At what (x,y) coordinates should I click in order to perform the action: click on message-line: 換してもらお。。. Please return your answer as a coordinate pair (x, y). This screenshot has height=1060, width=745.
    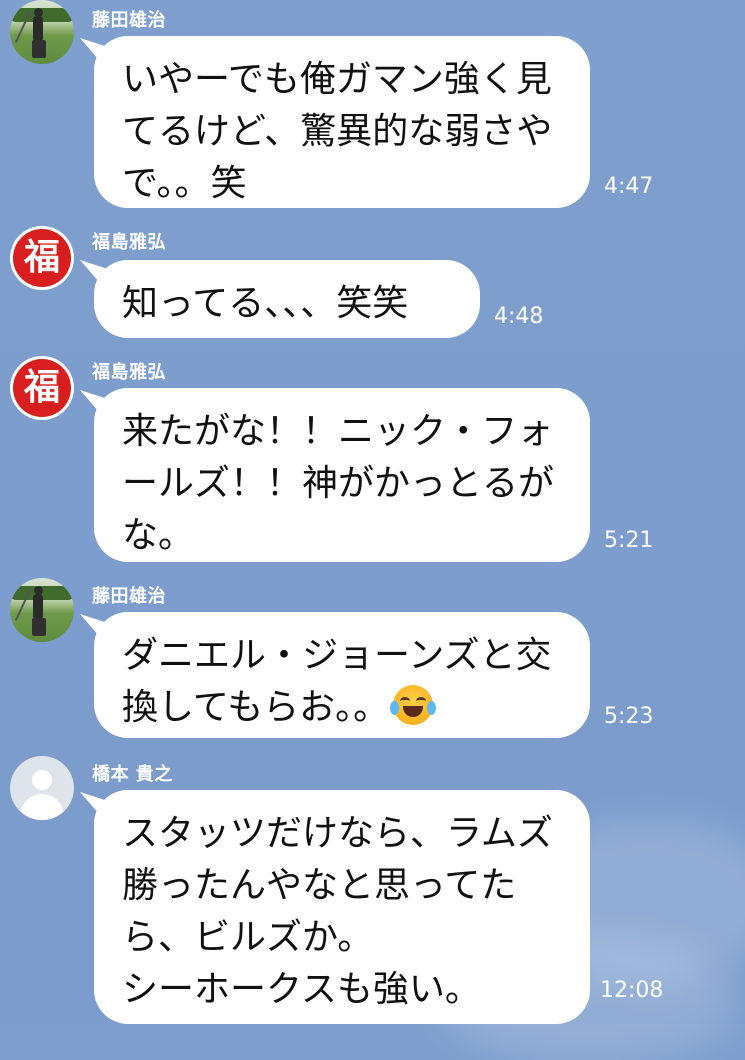
    Looking at the image, I should click on (342, 708).